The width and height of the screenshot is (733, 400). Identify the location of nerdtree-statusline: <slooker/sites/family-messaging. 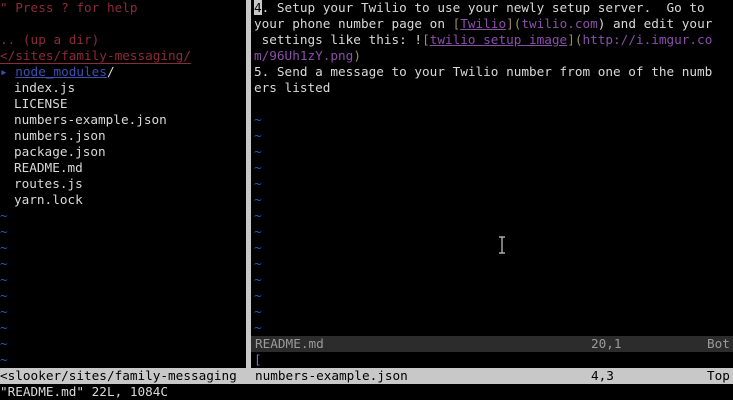
(123, 376).